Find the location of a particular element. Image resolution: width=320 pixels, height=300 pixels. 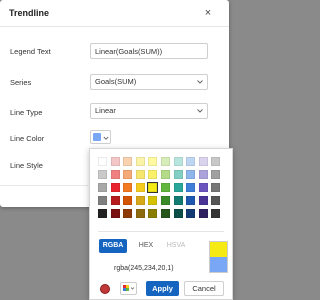

current-color-swatch is located at coordinates (97, 137).